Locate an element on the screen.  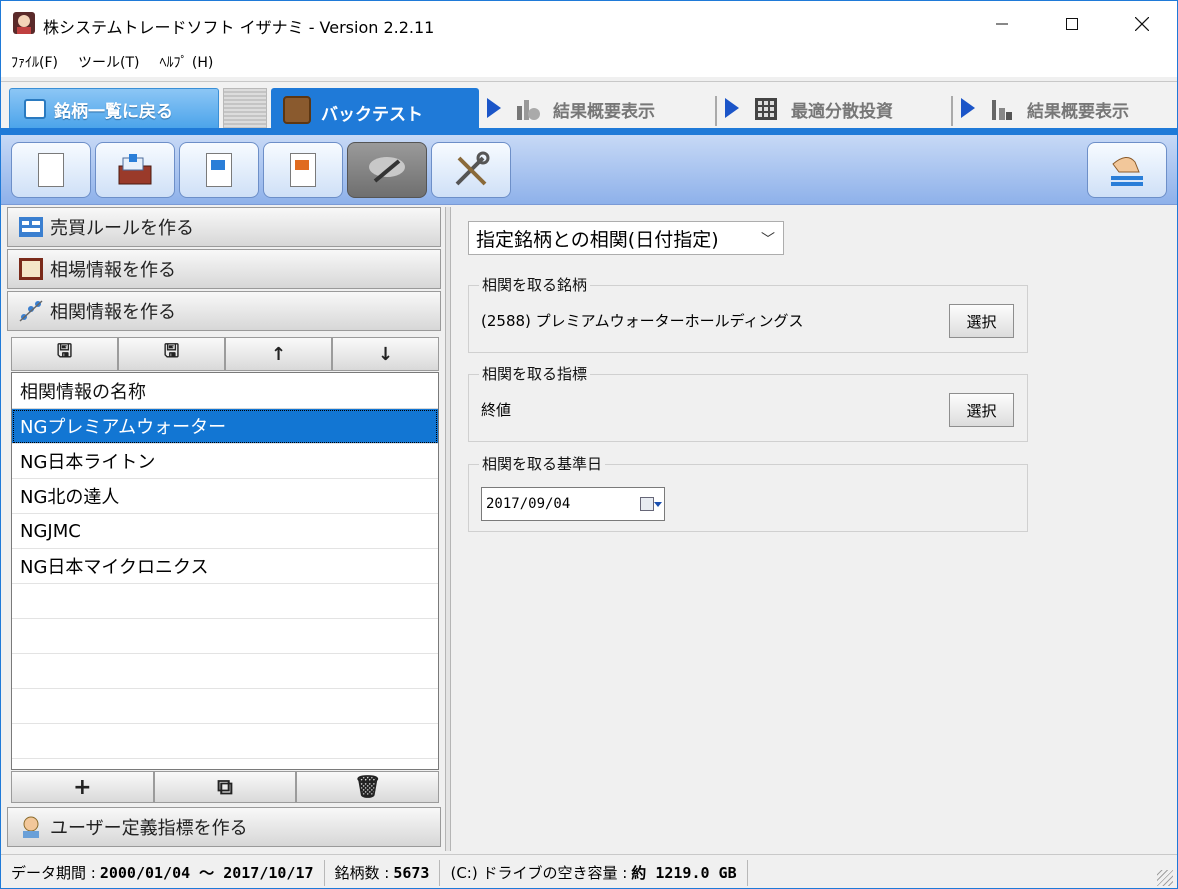
drive-space-cell: (C:) ドライブの空き容量 : 約 1219.0 GB is located at coordinates (594, 872).